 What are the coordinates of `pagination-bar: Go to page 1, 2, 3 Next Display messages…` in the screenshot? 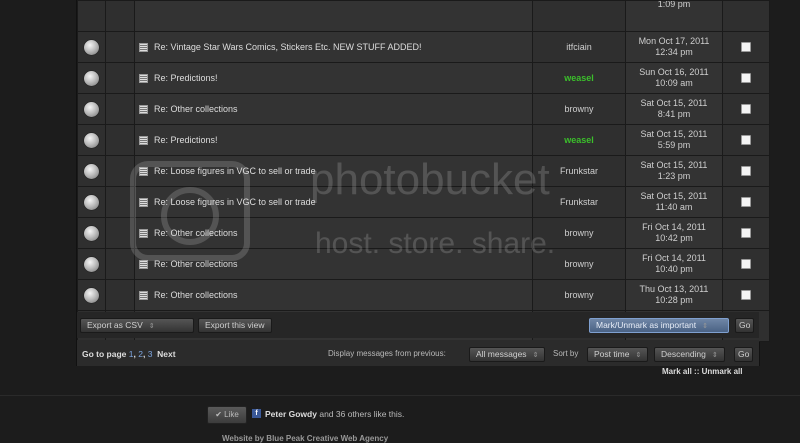 It's located at (418, 353).